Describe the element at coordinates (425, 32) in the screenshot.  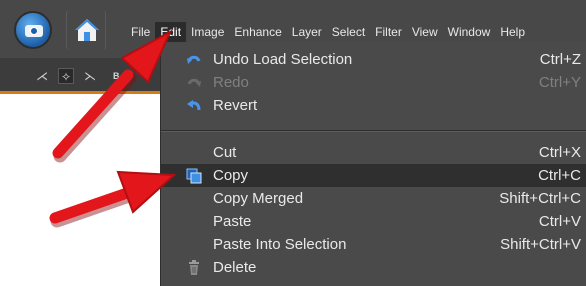
I see `menu-view: View` at that location.